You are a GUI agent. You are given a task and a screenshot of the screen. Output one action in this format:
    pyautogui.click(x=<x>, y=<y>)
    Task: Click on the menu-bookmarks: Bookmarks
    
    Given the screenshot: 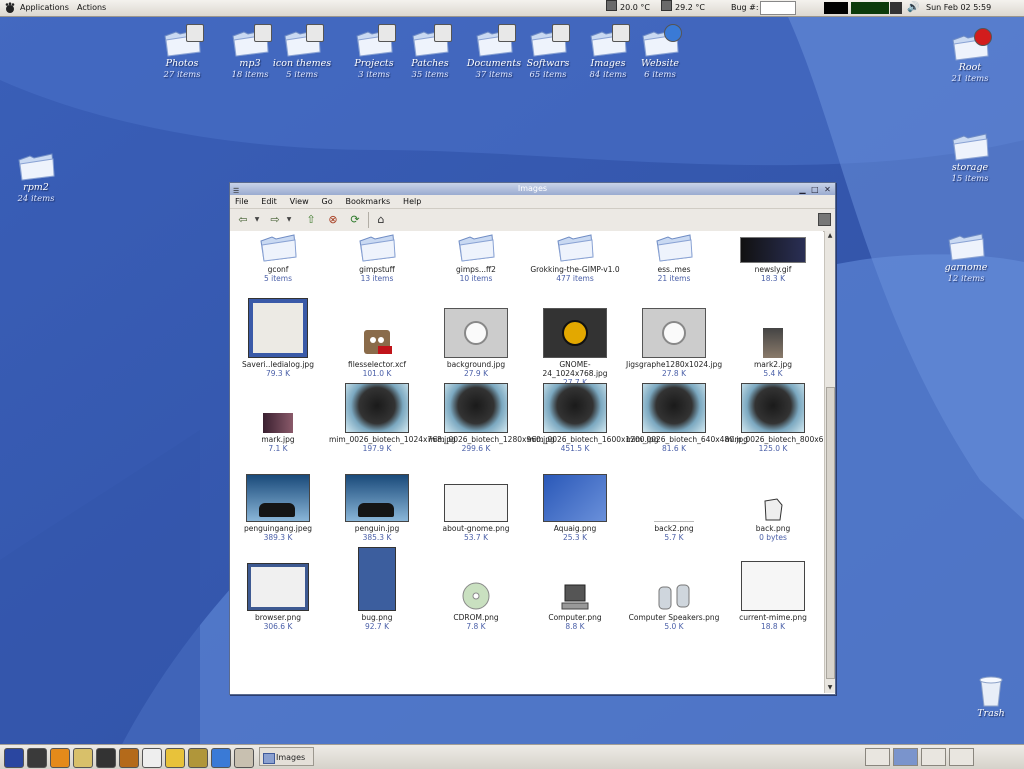 What is the action you would take?
    pyautogui.click(x=367, y=201)
    